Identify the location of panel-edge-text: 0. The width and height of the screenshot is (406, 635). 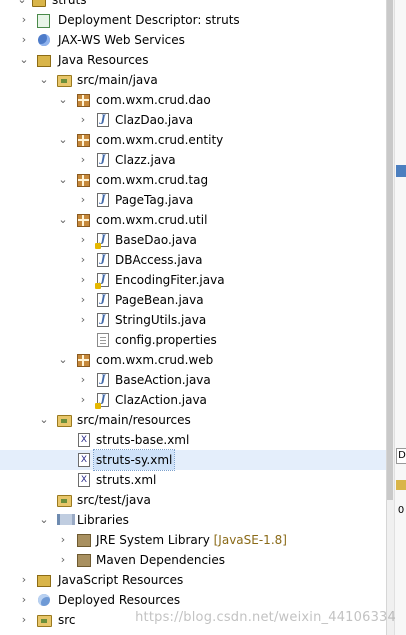
(401, 510).